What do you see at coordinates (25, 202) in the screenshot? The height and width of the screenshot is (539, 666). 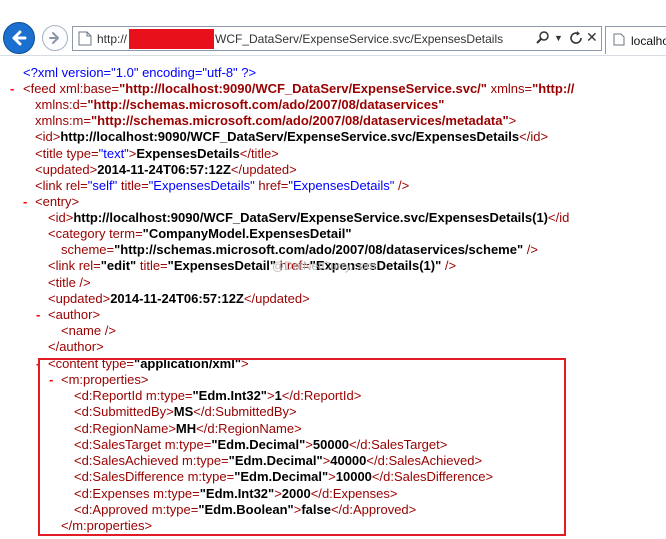 I see `collapse-entry-toggle: -` at bounding box center [25, 202].